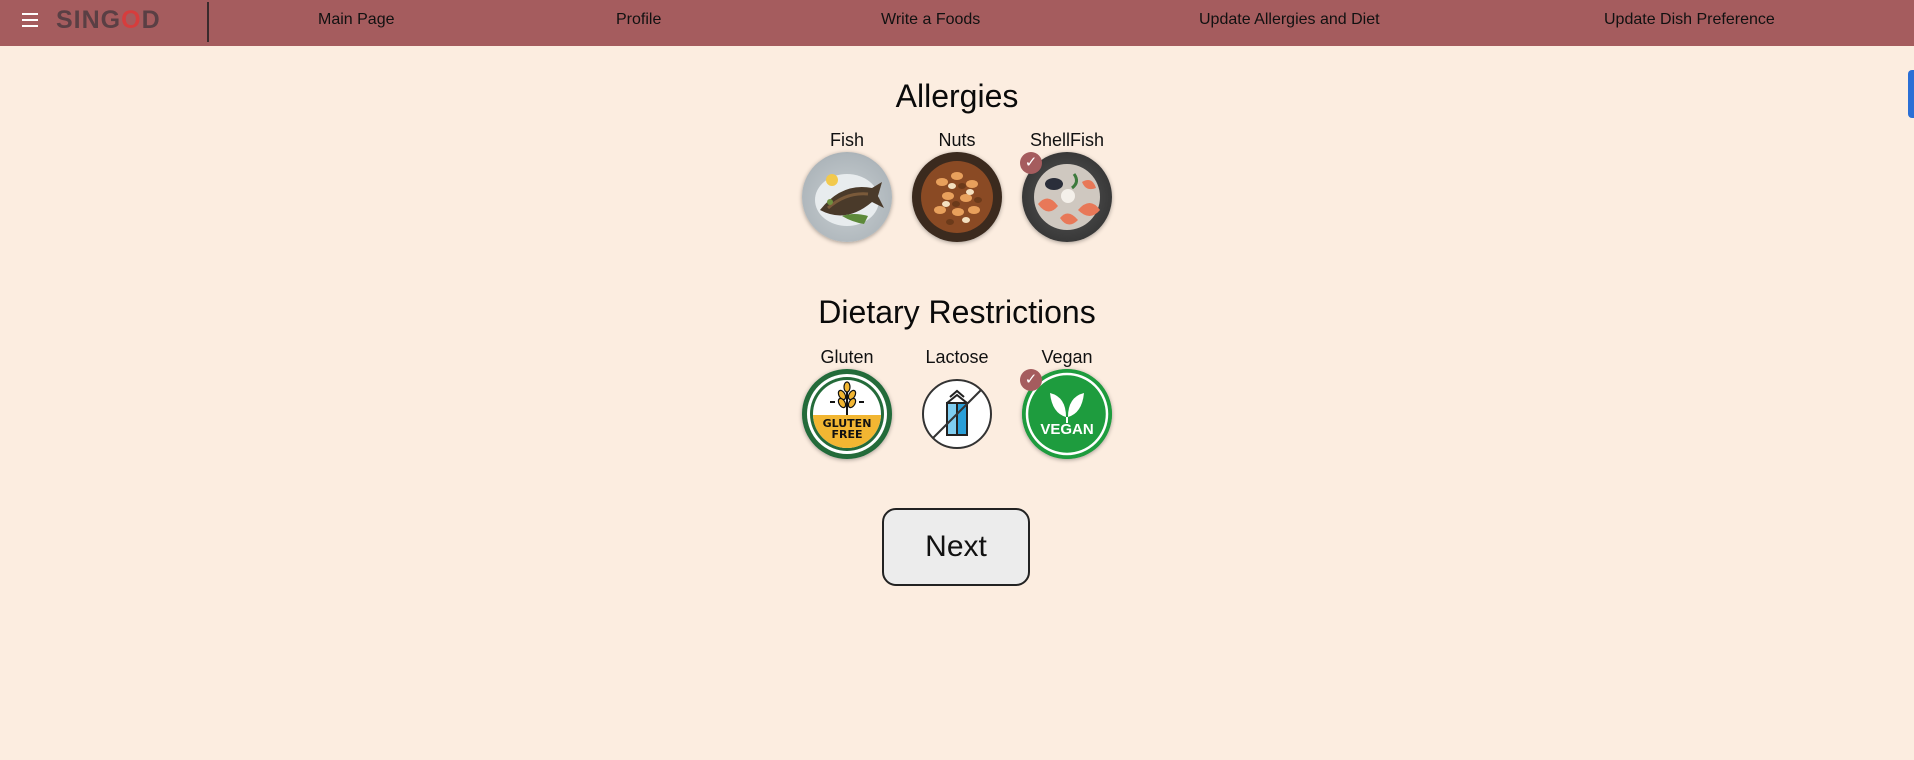  Describe the element at coordinates (957, 96) in the screenshot. I see `allergies-title: Allergies` at that location.